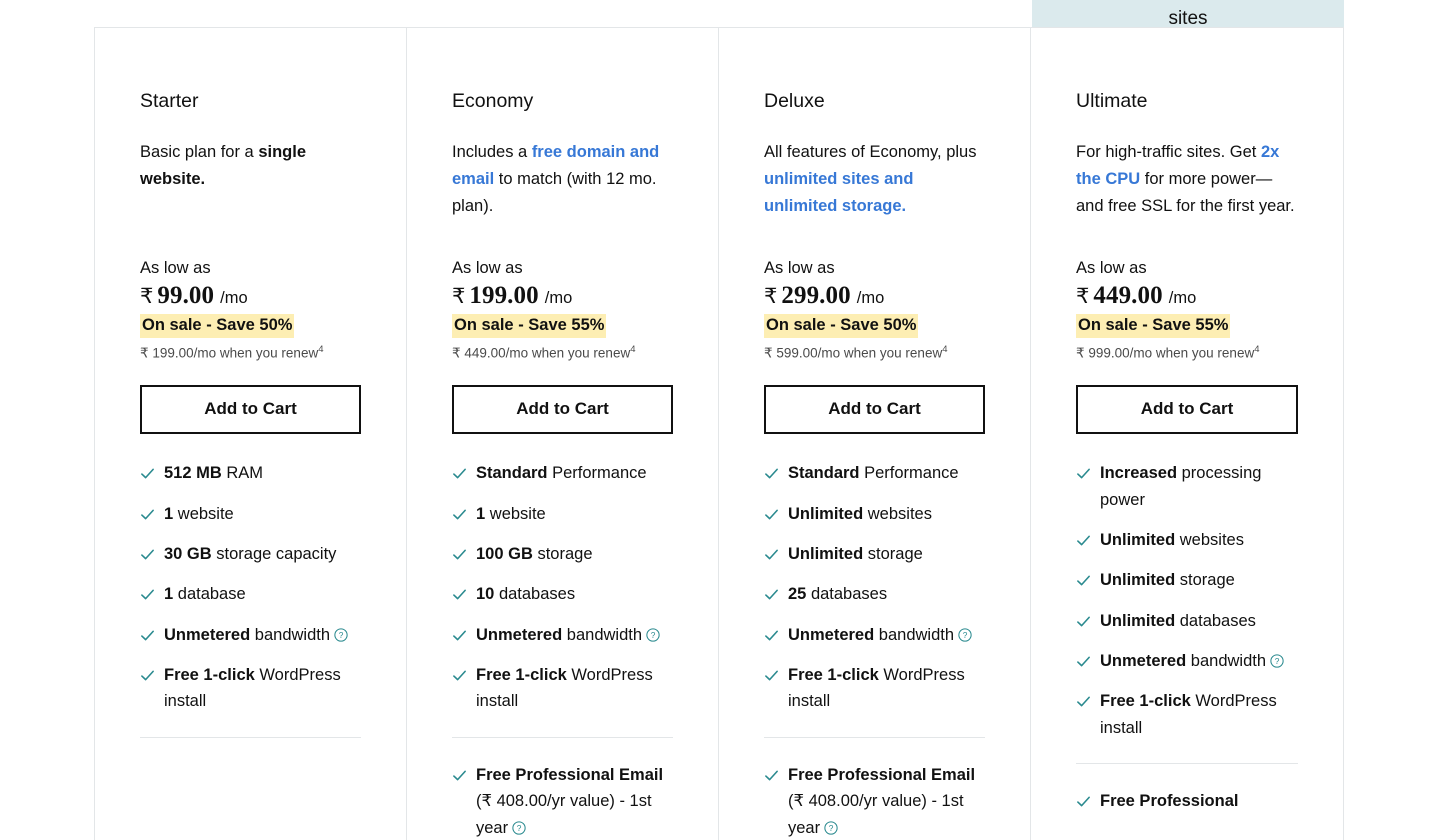  Describe the element at coordinates (250, 553) in the screenshot. I see `feature-label: 30 GB storage capacity` at that location.